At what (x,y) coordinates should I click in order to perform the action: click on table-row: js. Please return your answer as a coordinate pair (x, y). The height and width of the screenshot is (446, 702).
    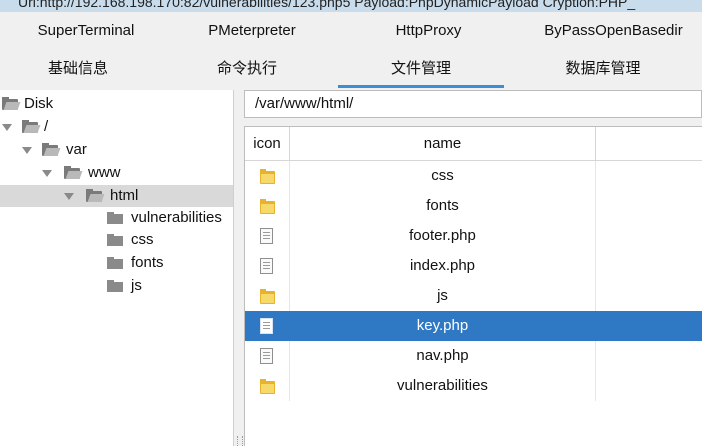
    Looking at the image, I should click on (473, 296).